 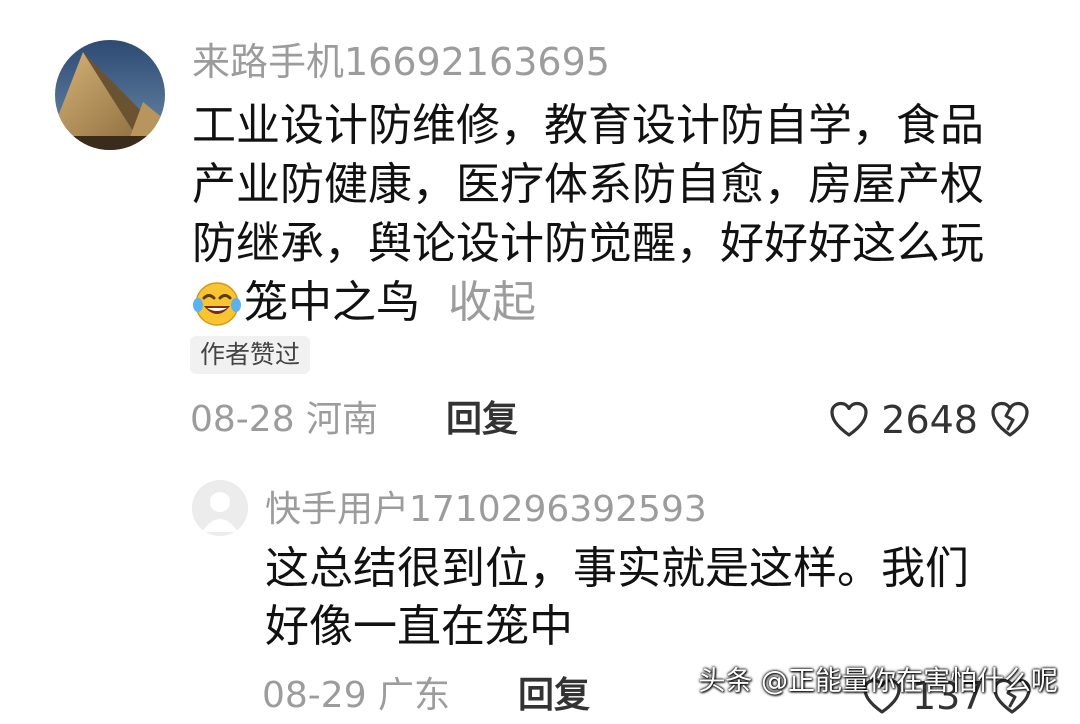 I want to click on comment-text-end: 笼中之鸟, so click(x=332, y=302).